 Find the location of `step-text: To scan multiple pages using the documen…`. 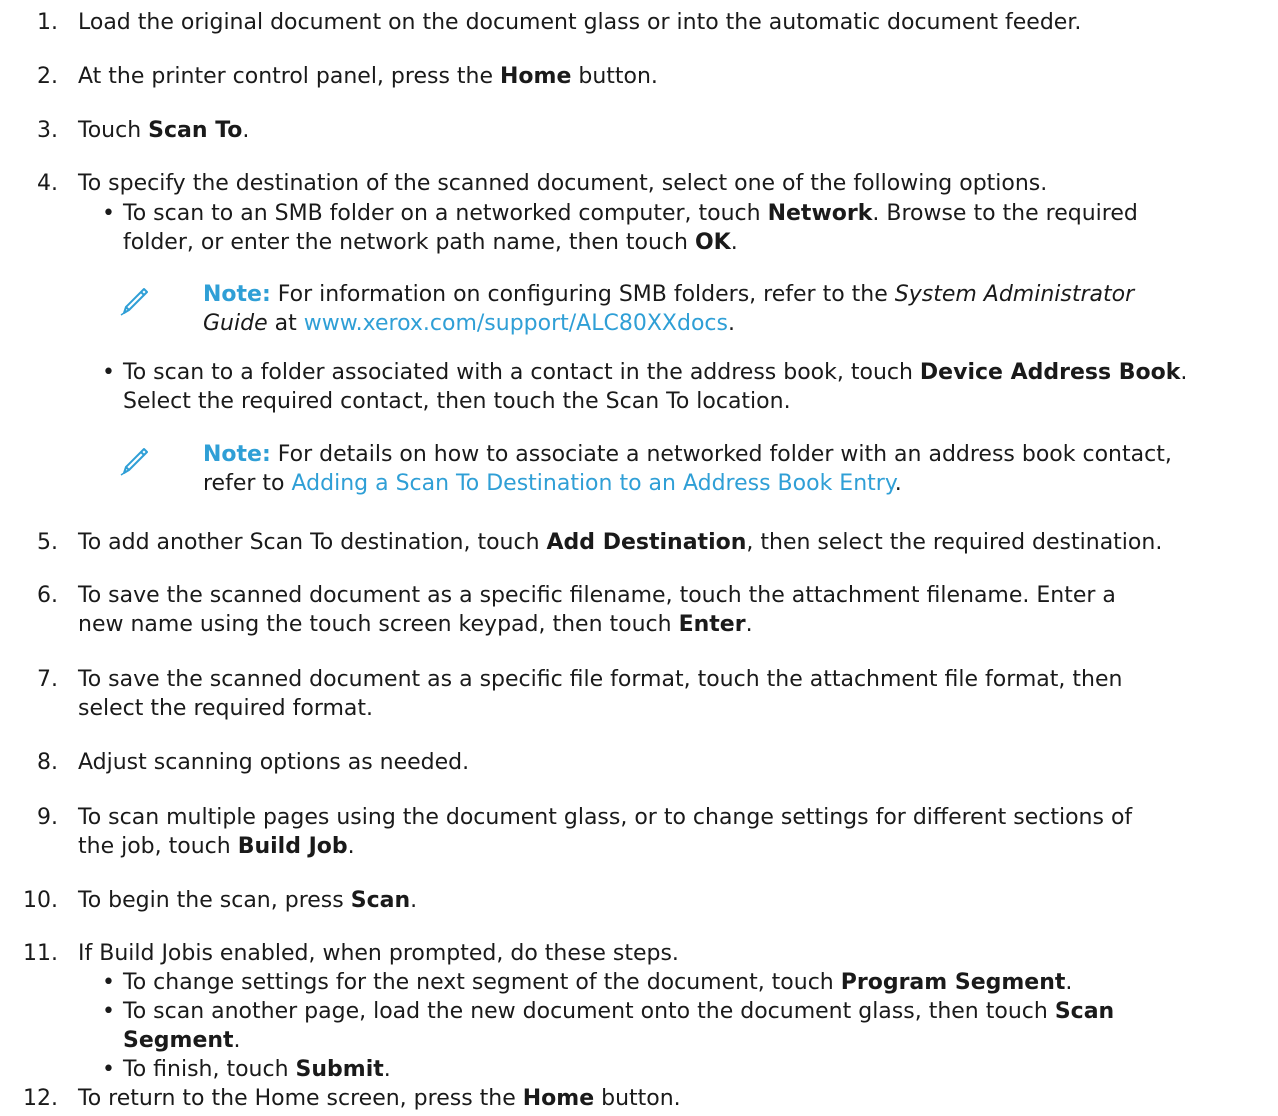

step-text: To scan multiple pages using the documen… is located at coordinates (605, 832).